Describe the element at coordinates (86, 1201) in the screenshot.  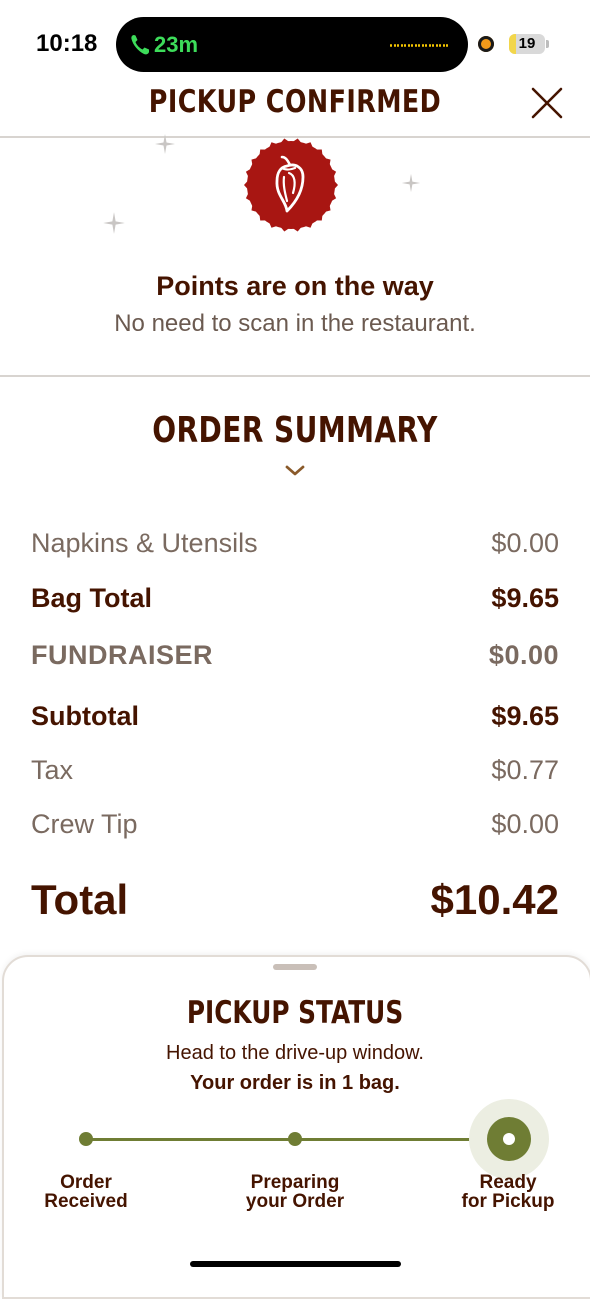
I see `step-label-line: Received` at that location.